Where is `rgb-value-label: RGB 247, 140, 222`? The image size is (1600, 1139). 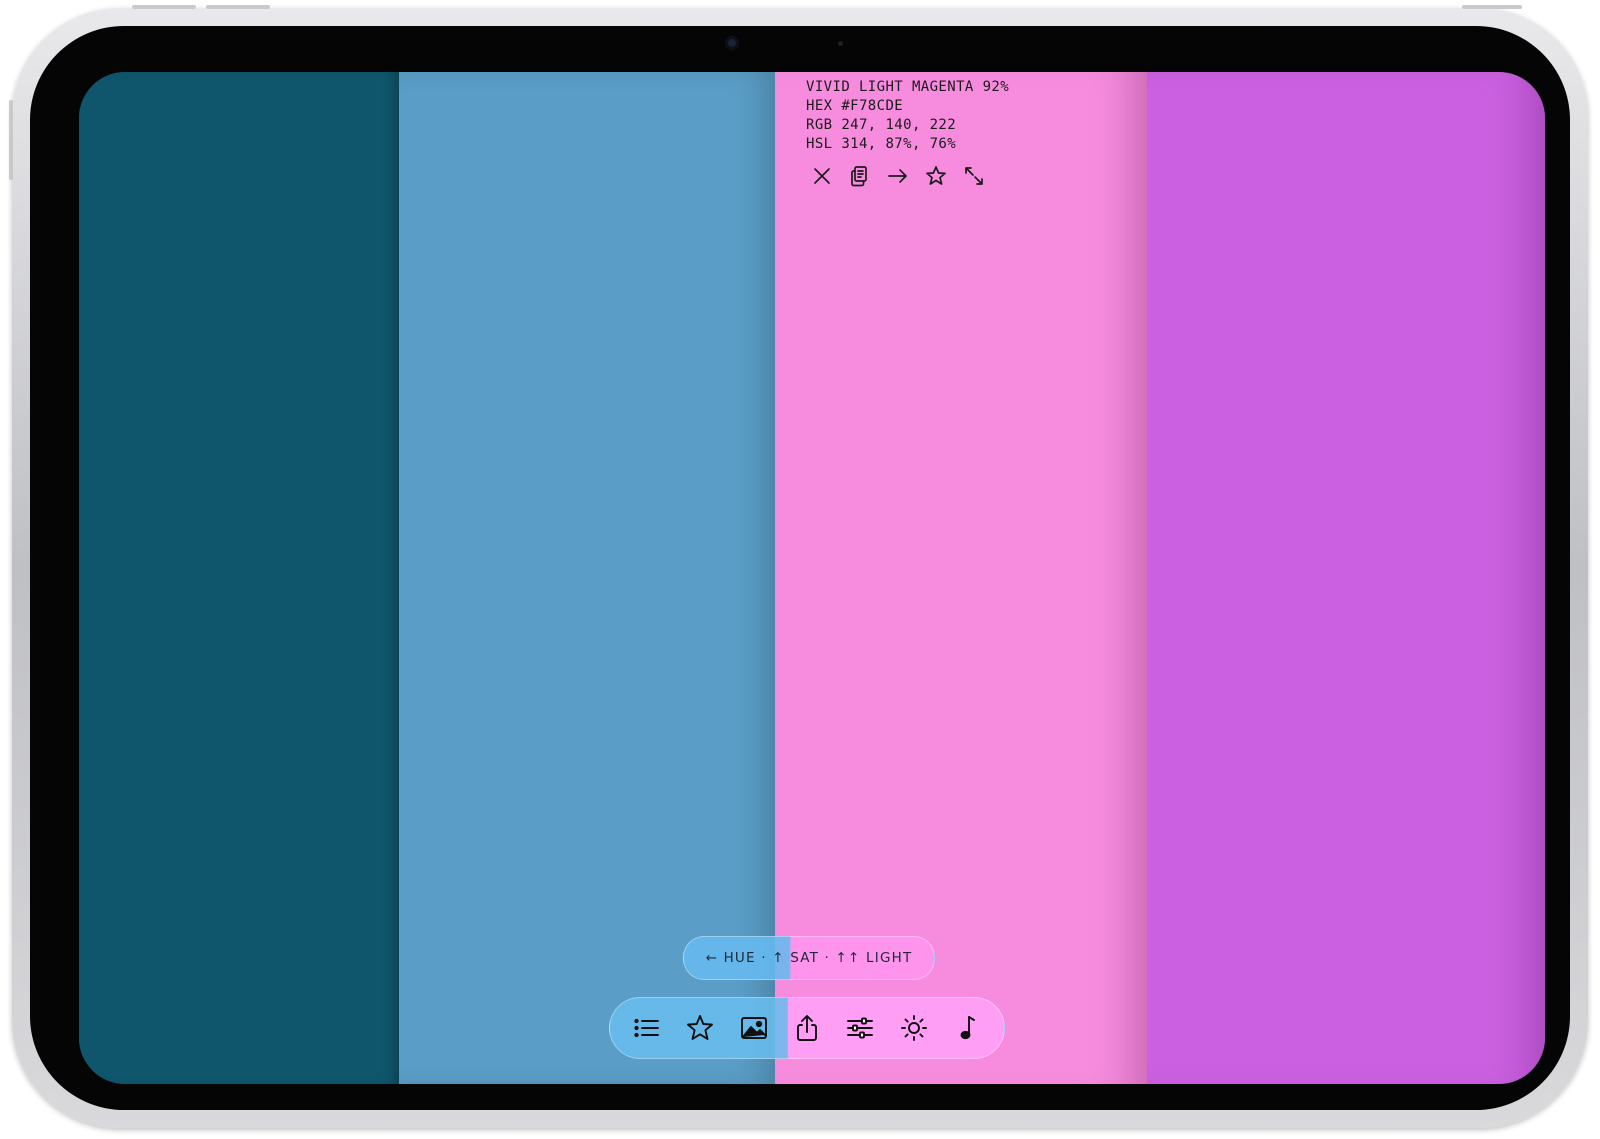
rgb-value-label: RGB 247, 140, 222 is located at coordinates (881, 125).